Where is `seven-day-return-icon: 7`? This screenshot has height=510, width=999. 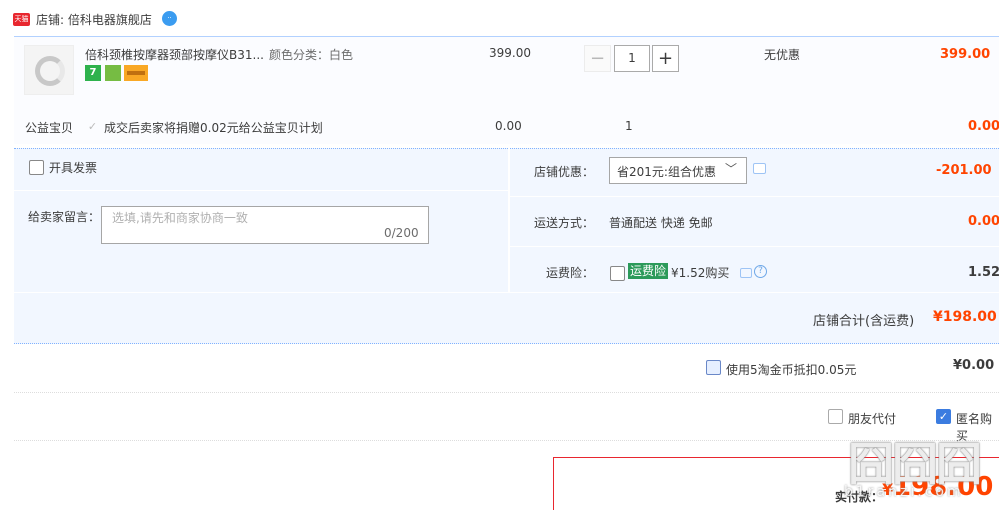 seven-day-return-icon: 7 is located at coordinates (93, 73).